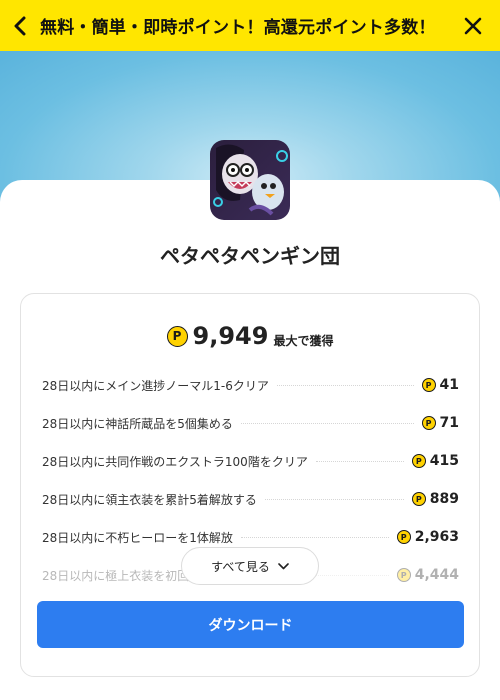 This screenshot has height=700, width=500. Describe the element at coordinates (137, 537) in the screenshot. I see `mission-label: 28日以内に不朽ヒーローを1体解放` at that location.